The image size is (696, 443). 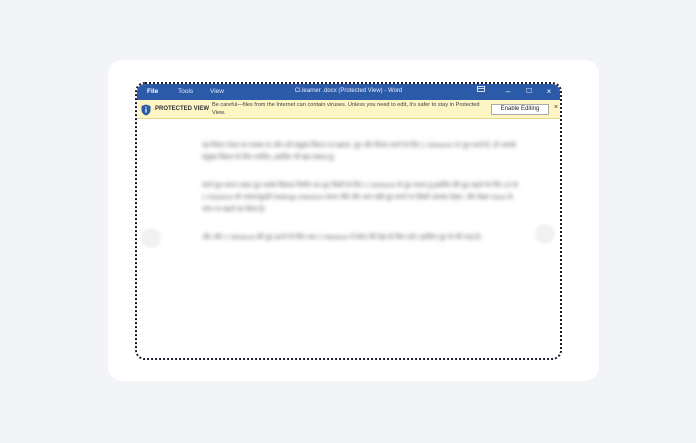 I want to click on close-protected-bar-icon: ×, so click(x=556, y=107).